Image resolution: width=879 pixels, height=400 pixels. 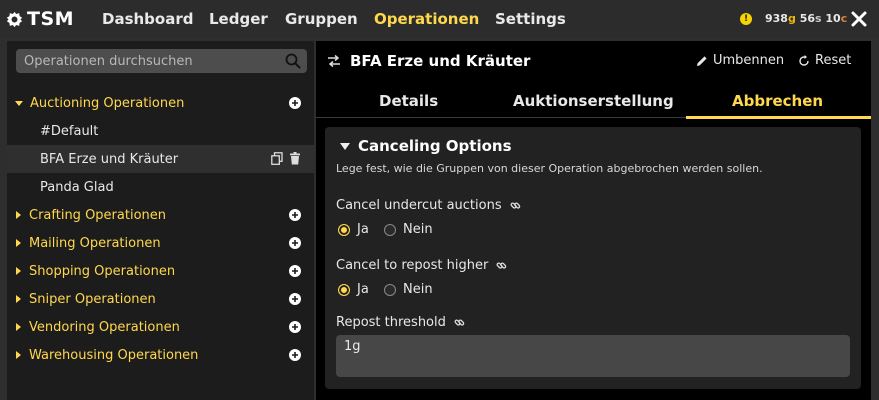 I want to click on search-icon, so click(x=293, y=61).